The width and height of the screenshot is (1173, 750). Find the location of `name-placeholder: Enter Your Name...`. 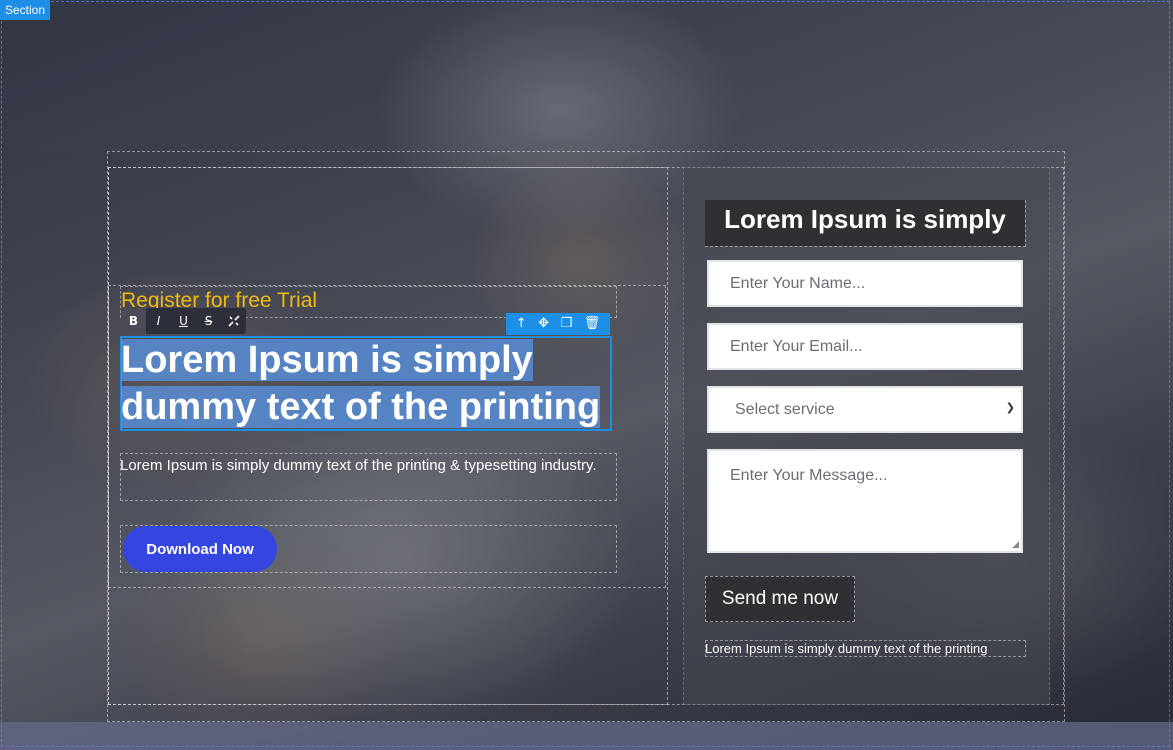

name-placeholder: Enter Your Name... is located at coordinates (798, 283).